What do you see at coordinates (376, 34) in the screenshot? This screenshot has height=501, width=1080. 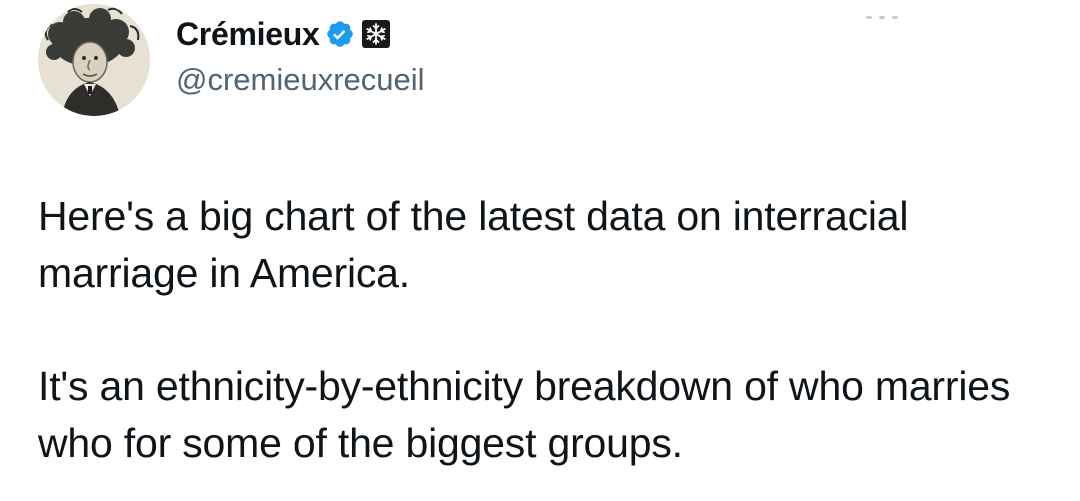 I see `snowflake-badge-icon` at bounding box center [376, 34].